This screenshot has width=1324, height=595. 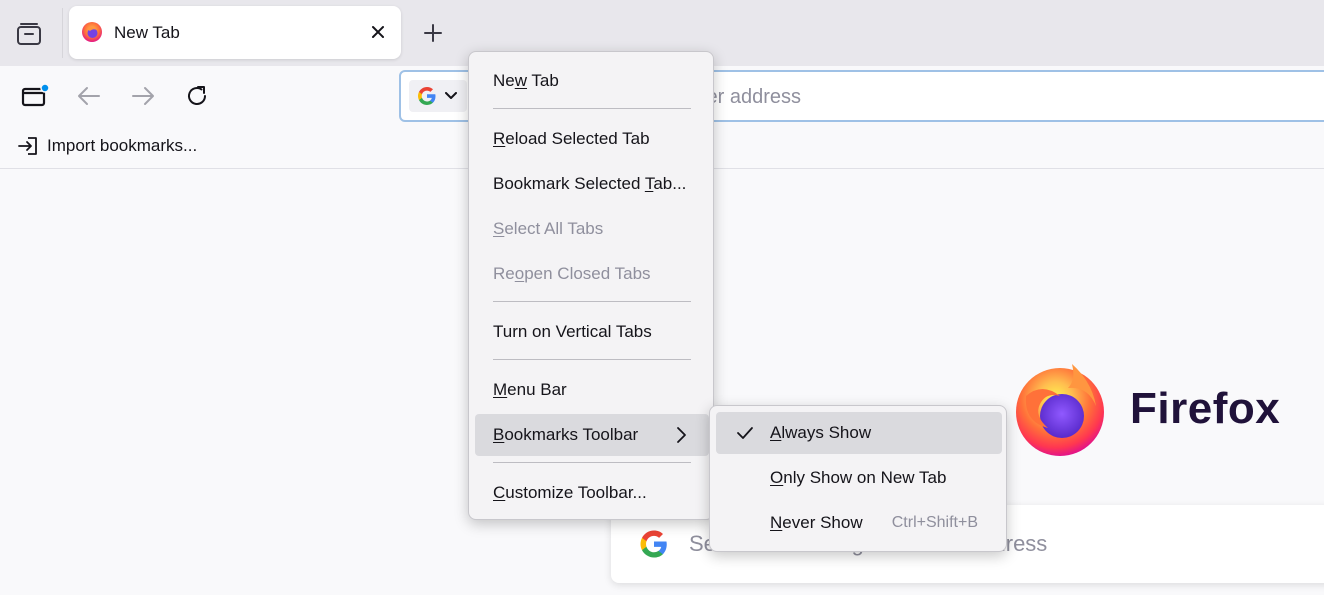 I want to click on import-icon, so click(x=27, y=146).